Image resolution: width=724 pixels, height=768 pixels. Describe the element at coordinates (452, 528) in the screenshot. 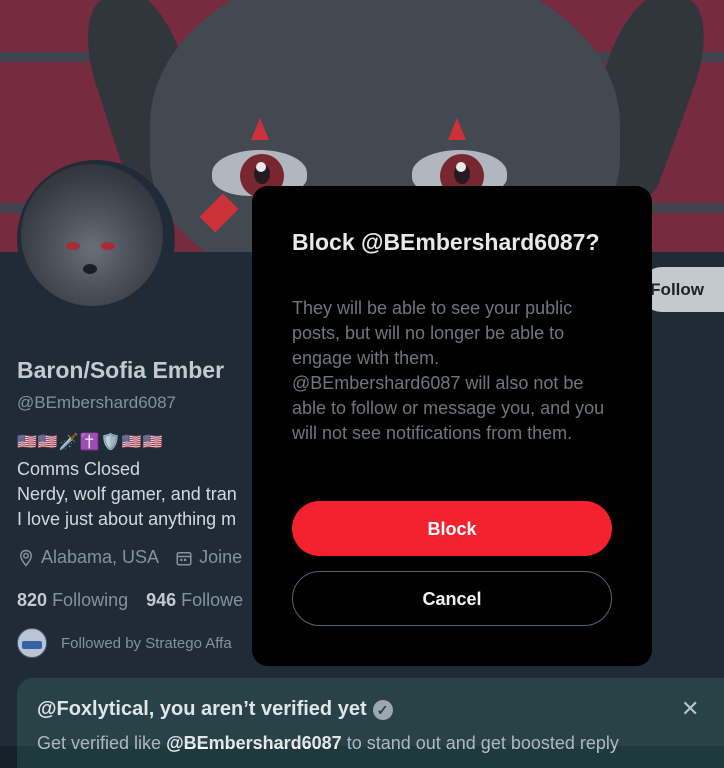

I see `block-button: Block` at that location.